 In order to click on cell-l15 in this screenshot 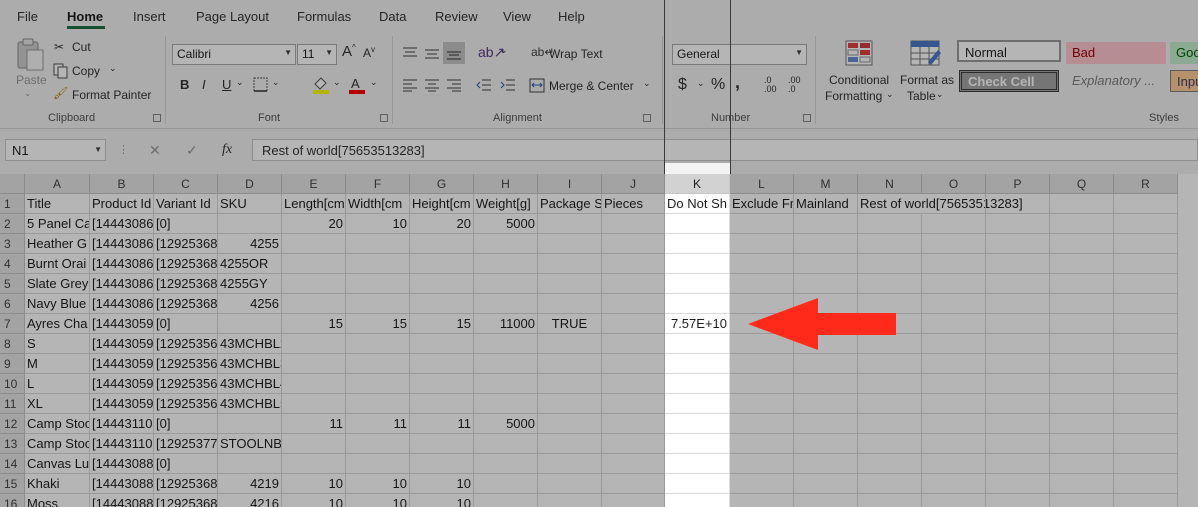, I will do `click(762, 484)`.